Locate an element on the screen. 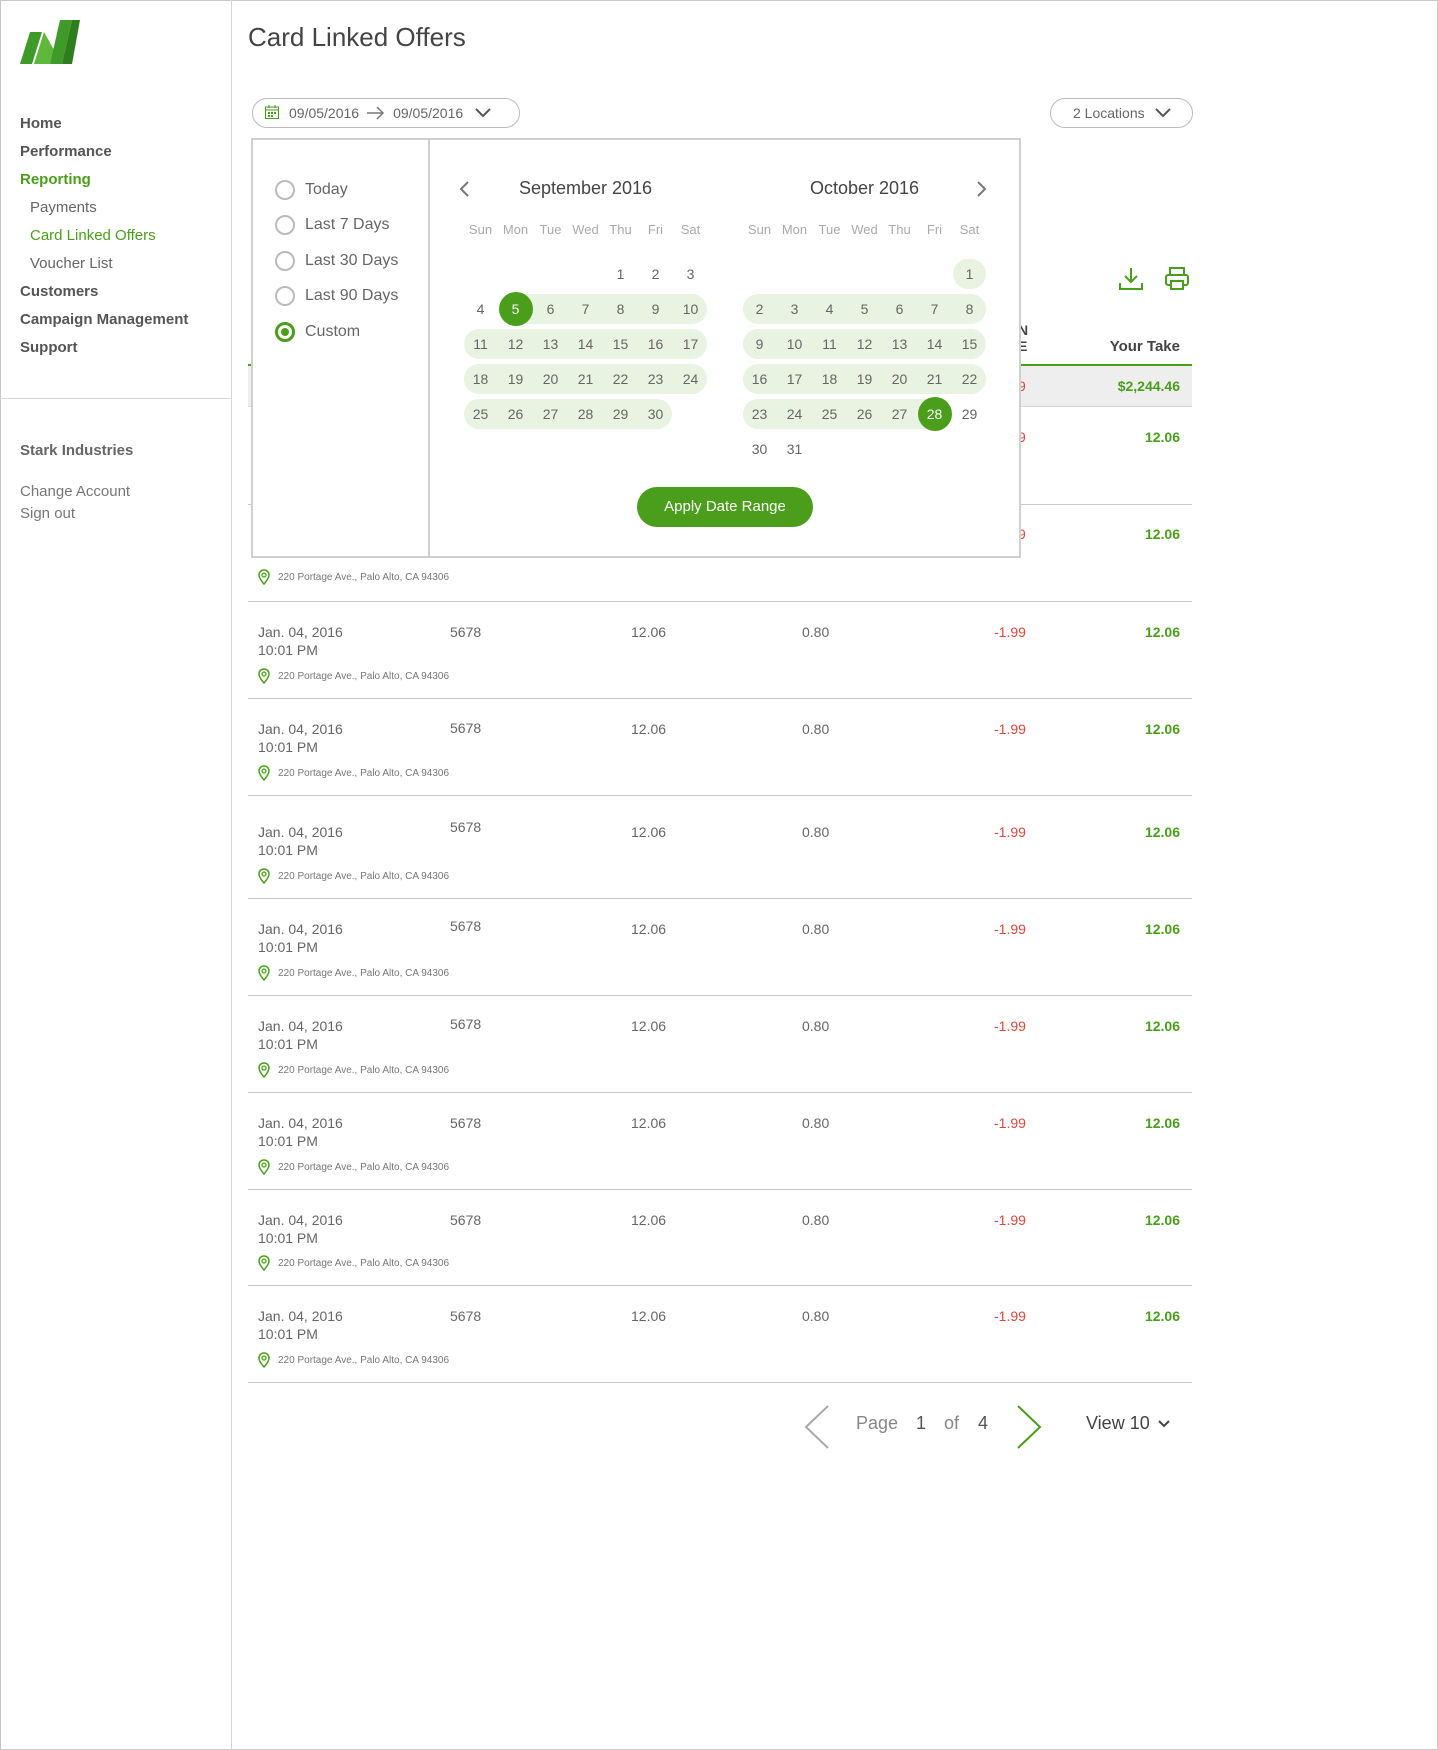 Image resolution: width=1438 pixels, height=1750 pixels. date-range-selector: 09/05/2016 09/05/2016 is located at coordinates (386, 113).